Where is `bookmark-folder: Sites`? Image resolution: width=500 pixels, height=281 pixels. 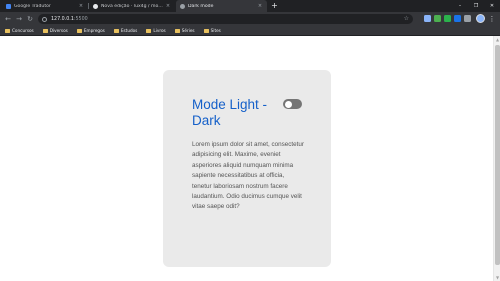
bookmark-folder: Sites is located at coordinates (212, 30).